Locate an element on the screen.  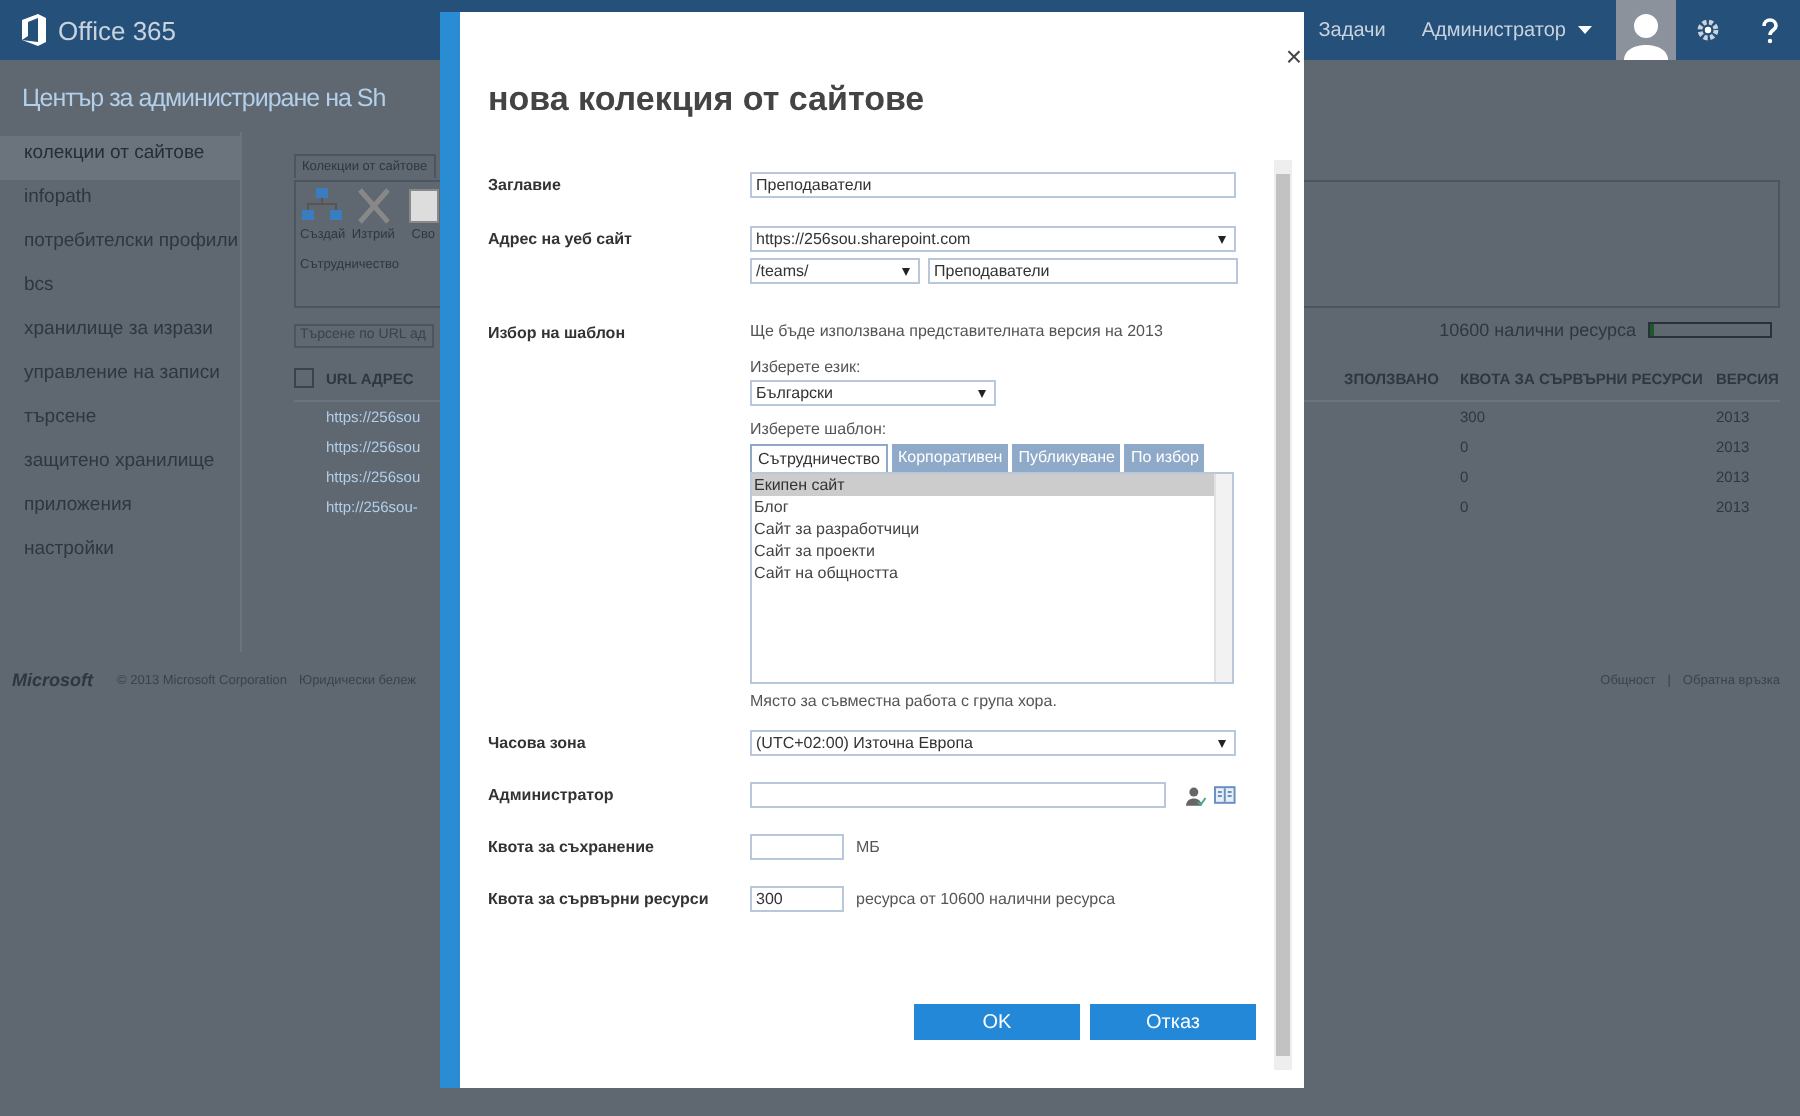
field-label: Заглавие is located at coordinates (525, 186).